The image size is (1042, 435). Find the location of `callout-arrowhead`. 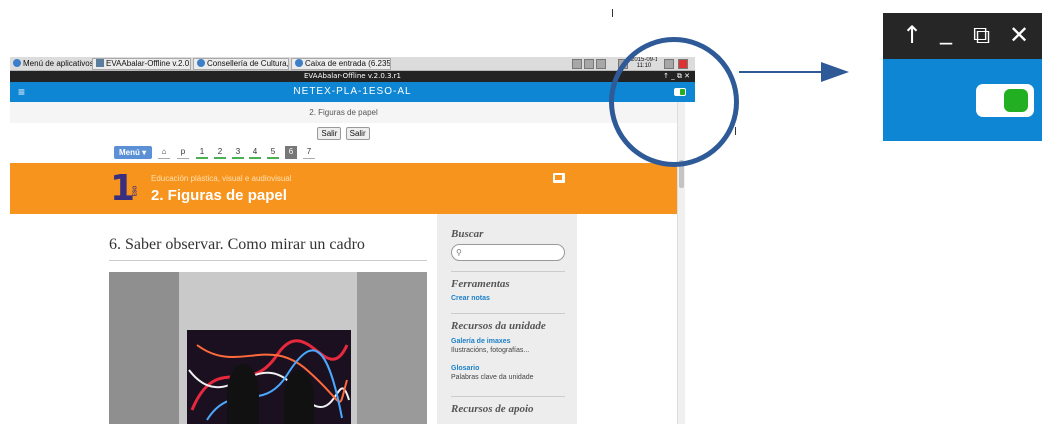

callout-arrowhead is located at coordinates (835, 72).